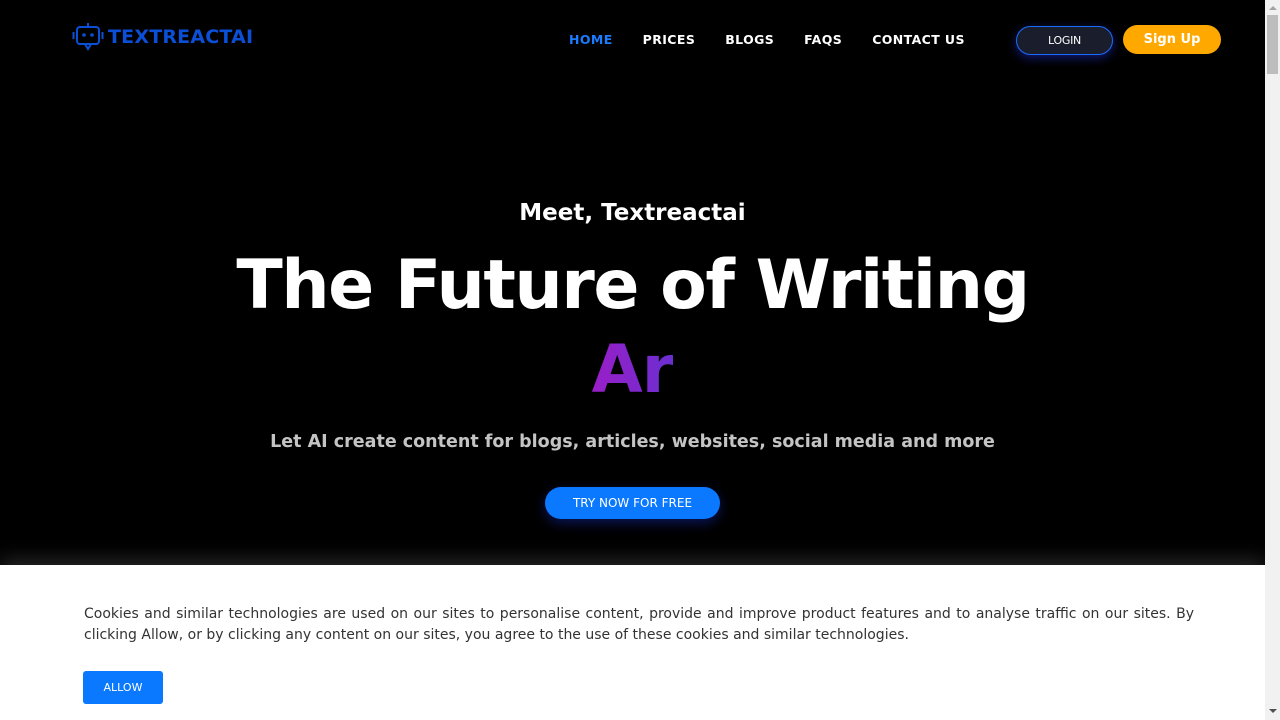 The image size is (1280, 720). What do you see at coordinates (1273, 711) in the screenshot?
I see `scroll-down-arrow-icon` at bounding box center [1273, 711].